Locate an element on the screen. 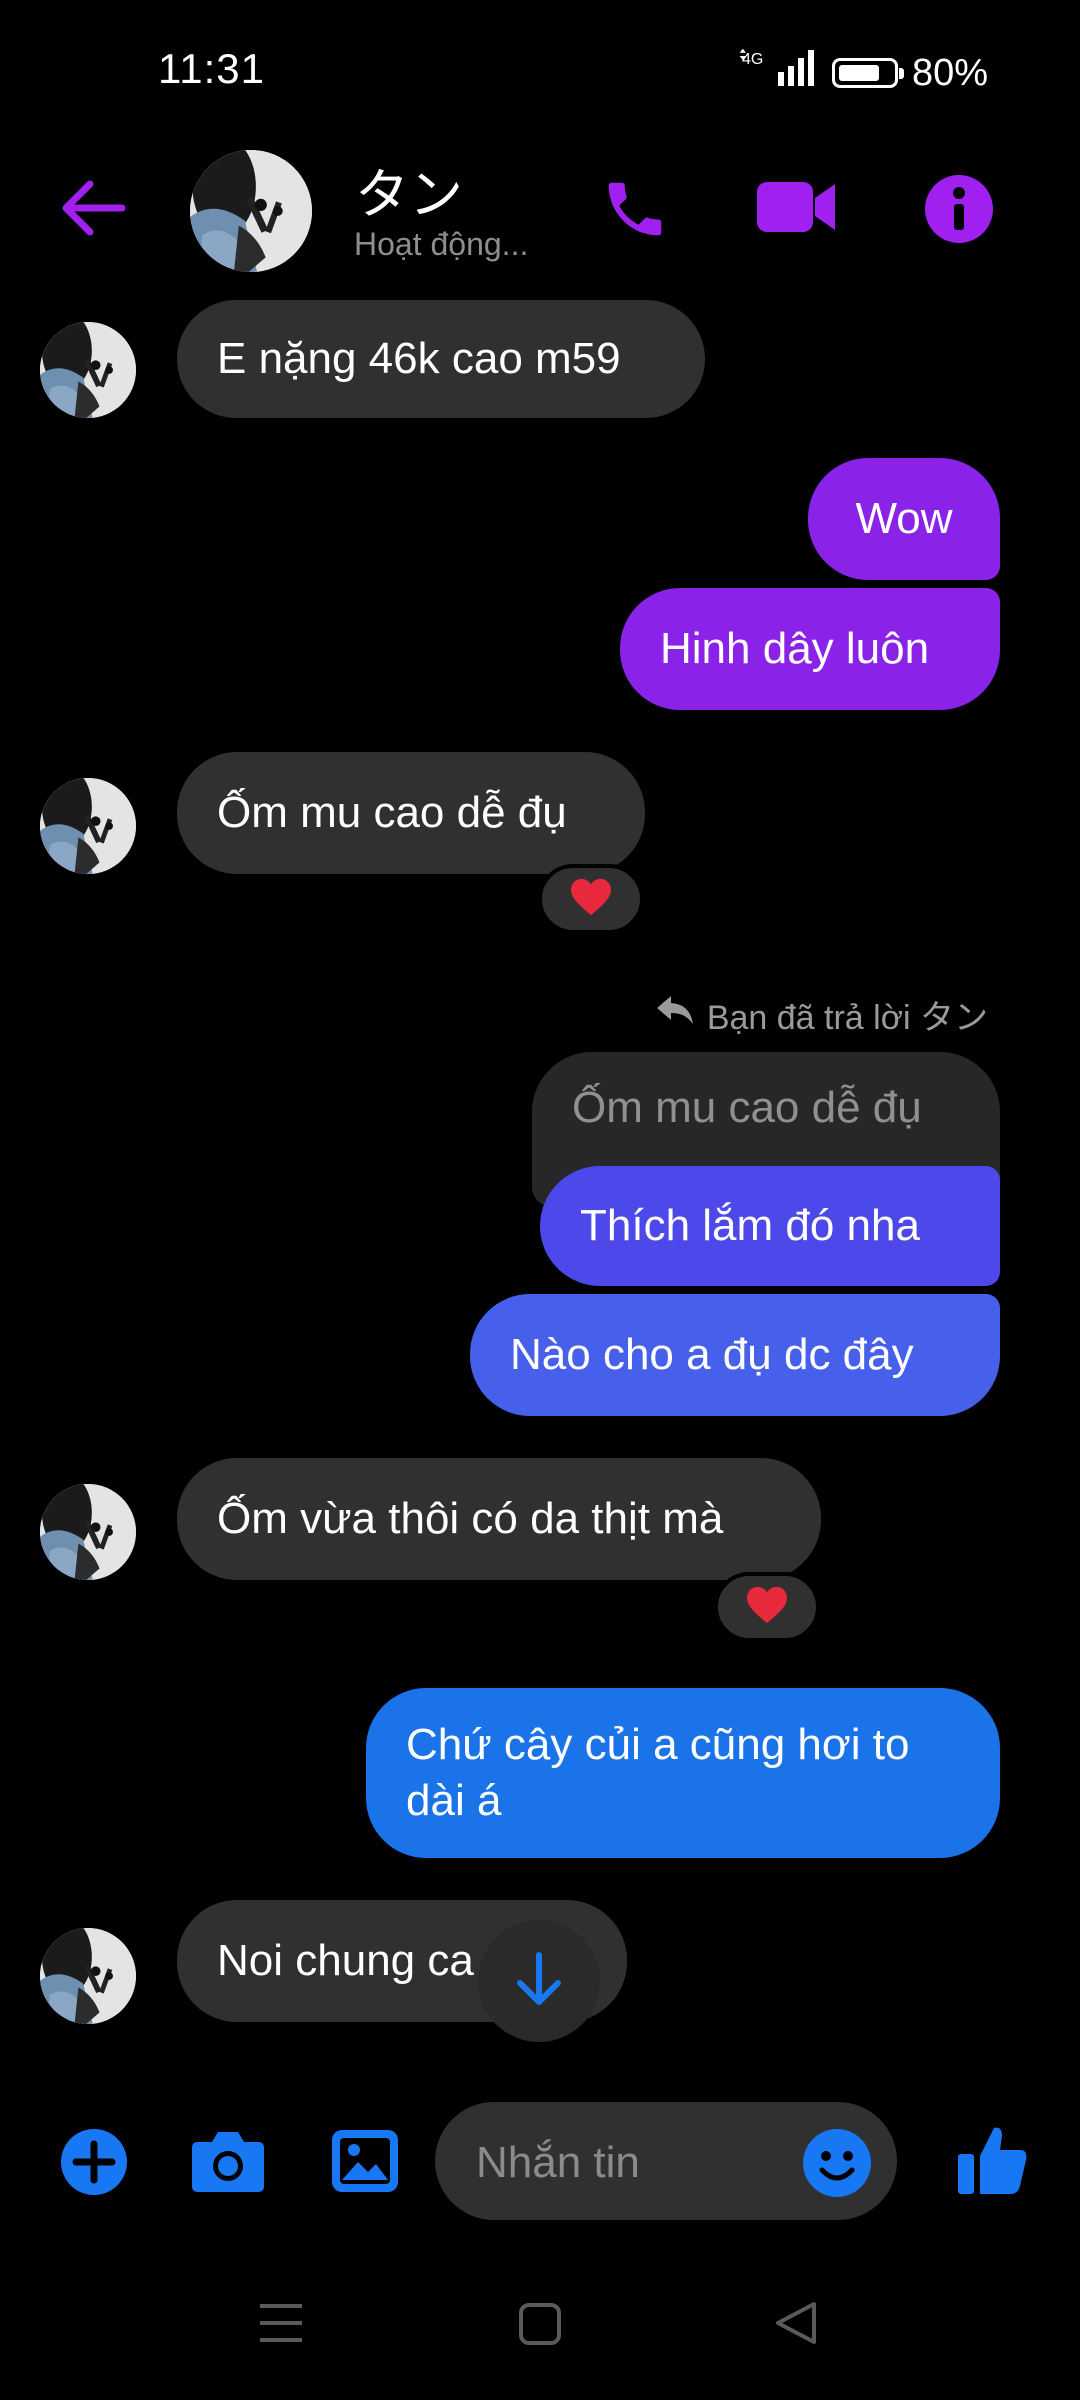 This screenshot has height=2400, width=1080. reply-label: Bạn đã trả lời タン is located at coordinates (821, 1014).